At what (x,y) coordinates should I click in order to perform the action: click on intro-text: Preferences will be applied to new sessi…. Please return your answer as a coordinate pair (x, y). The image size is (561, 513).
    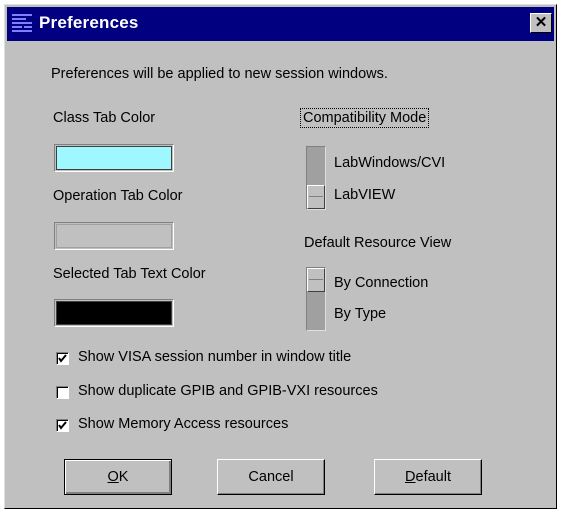
    Looking at the image, I should click on (219, 74).